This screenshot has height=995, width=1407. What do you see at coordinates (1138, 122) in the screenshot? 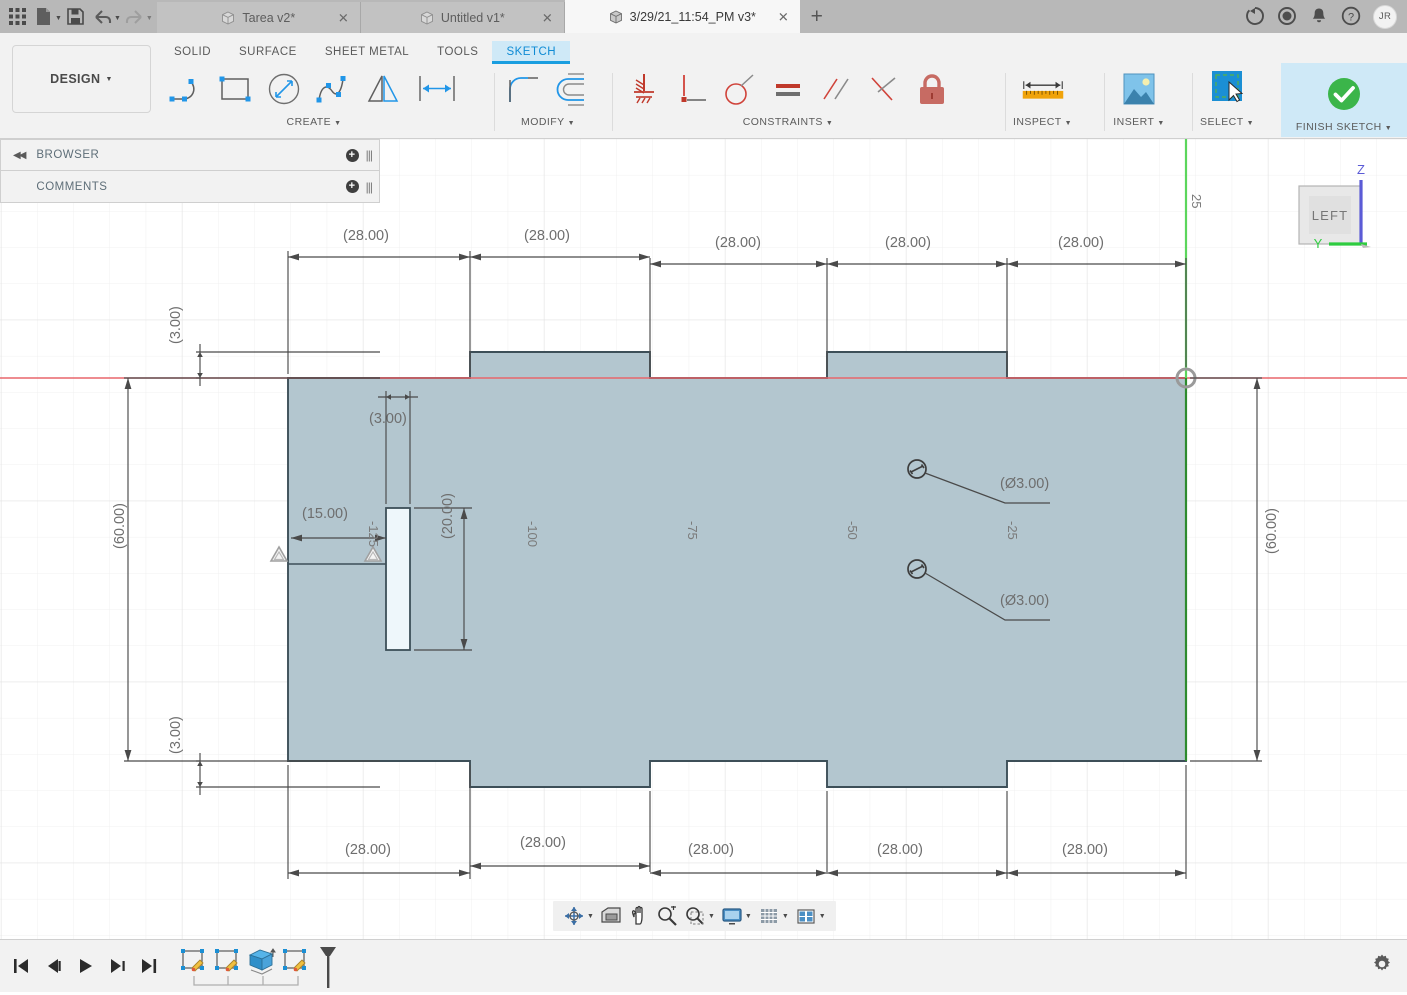
I see `panel-insert-label: INSERT ▼` at bounding box center [1138, 122].